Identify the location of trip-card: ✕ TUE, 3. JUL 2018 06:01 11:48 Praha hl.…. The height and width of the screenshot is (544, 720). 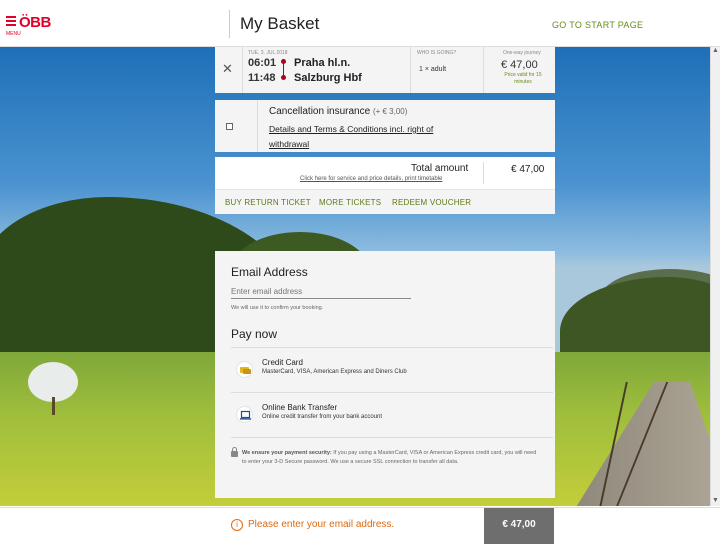
(385, 70).